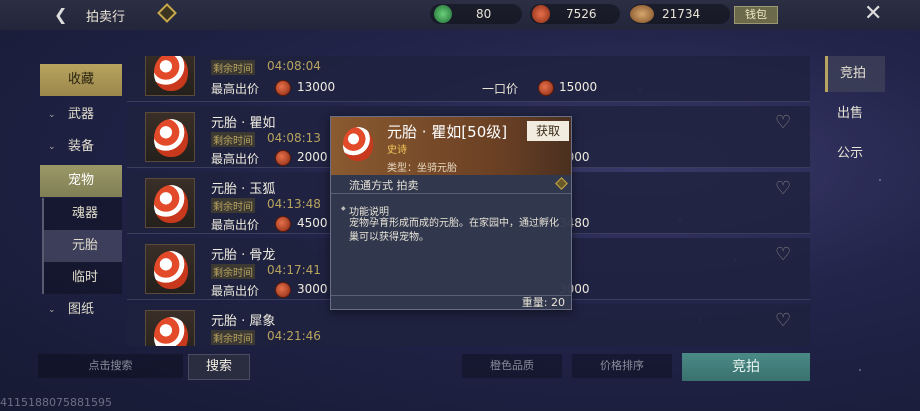  What do you see at coordinates (443, 14) in the screenshot?
I see `jade-icon` at bounding box center [443, 14].